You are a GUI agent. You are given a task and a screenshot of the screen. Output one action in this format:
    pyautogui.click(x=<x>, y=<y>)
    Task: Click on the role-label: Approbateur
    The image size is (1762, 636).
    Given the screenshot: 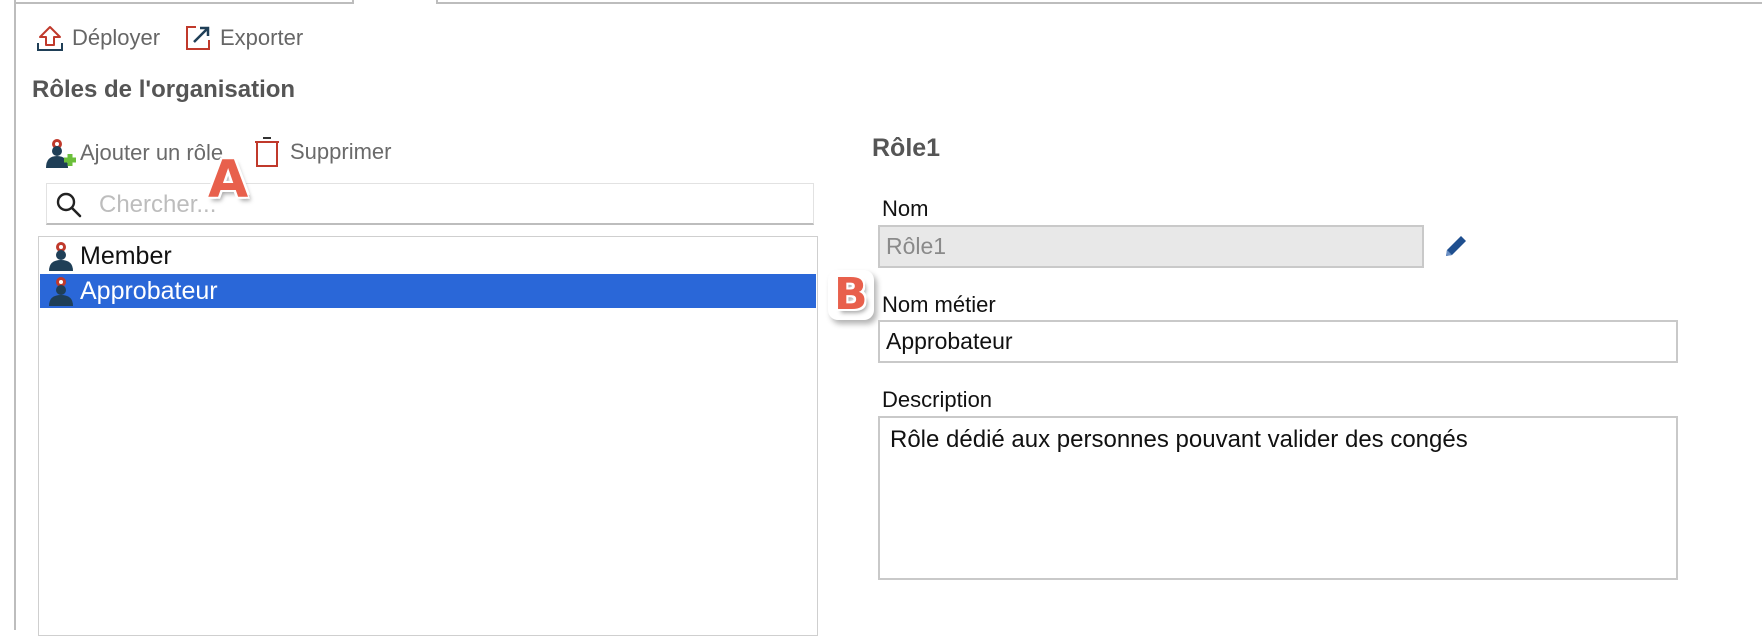 What is the action you would take?
    pyautogui.click(x=149, y=290)
    